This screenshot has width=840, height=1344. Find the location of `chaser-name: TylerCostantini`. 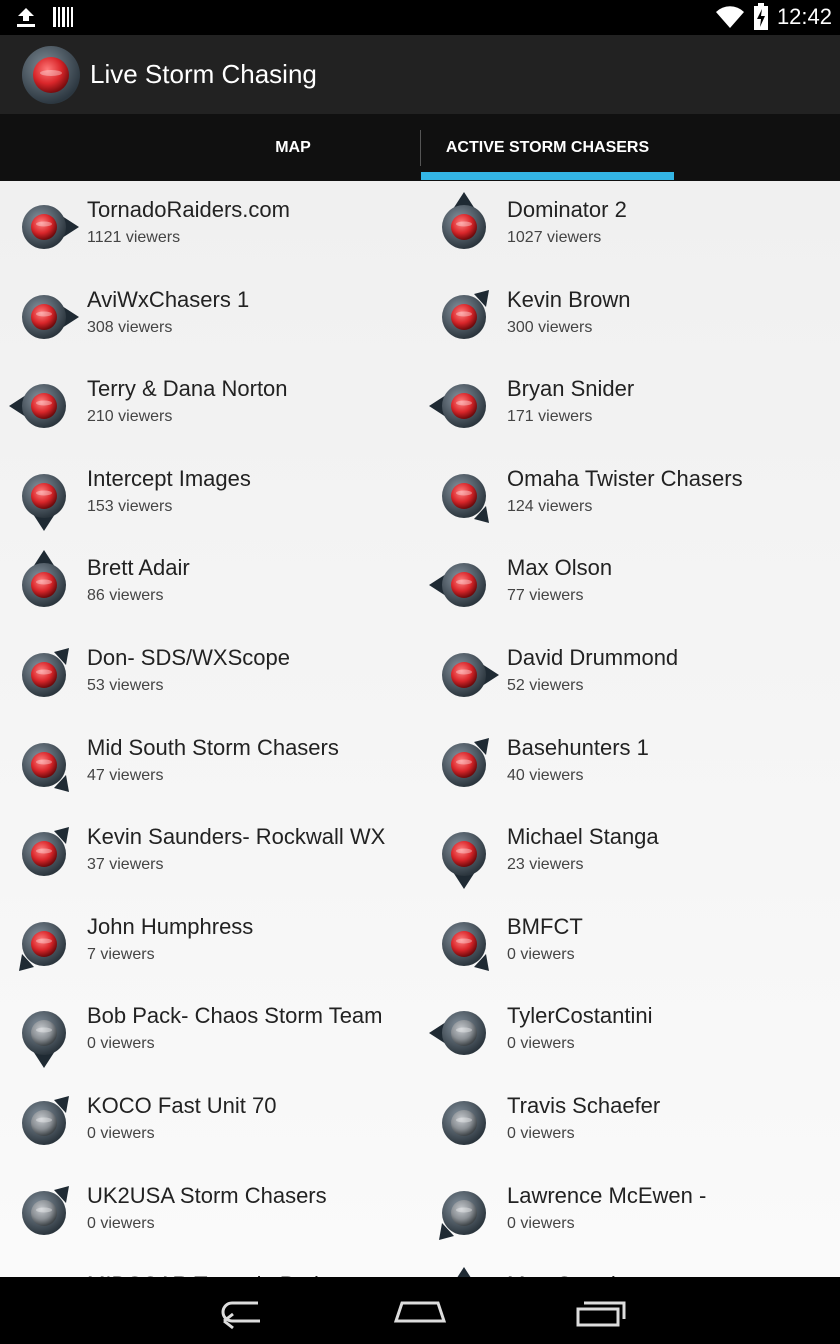

chaser-name: TylerCostantini is located at coordinates (580, 1015).